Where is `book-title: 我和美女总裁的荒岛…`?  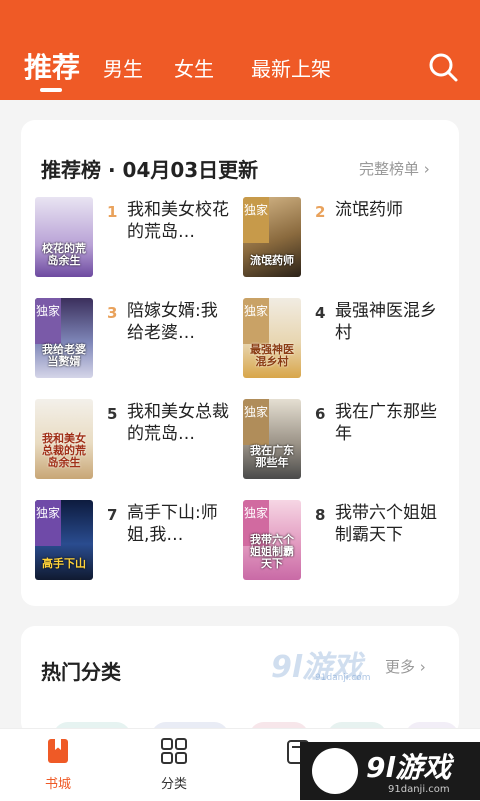 book-title: 我和美女总裁的荒岛… is located at coordinates (178, 423).